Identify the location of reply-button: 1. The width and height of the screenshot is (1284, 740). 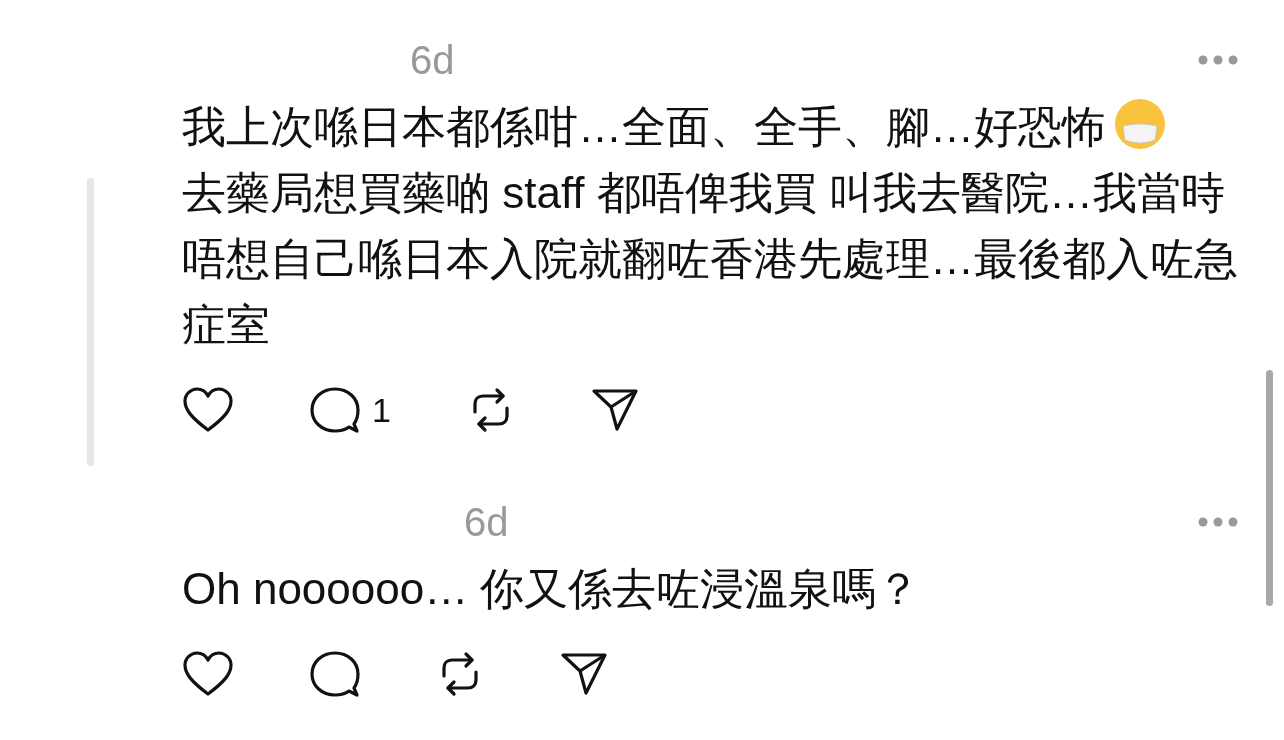
(350, 410).